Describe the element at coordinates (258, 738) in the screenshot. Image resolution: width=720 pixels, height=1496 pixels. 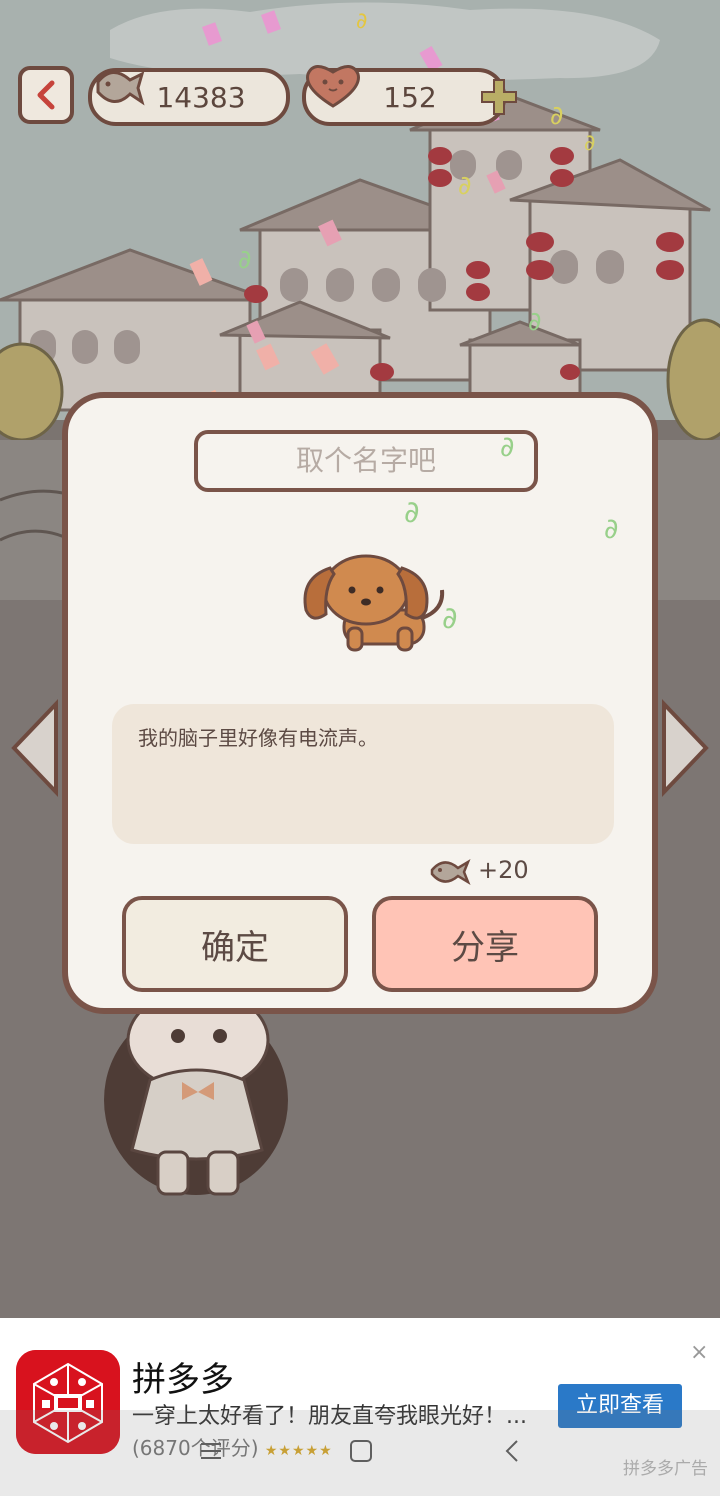
I see `pet-message-text: 我的脑子里好像有电流声。` at that location.